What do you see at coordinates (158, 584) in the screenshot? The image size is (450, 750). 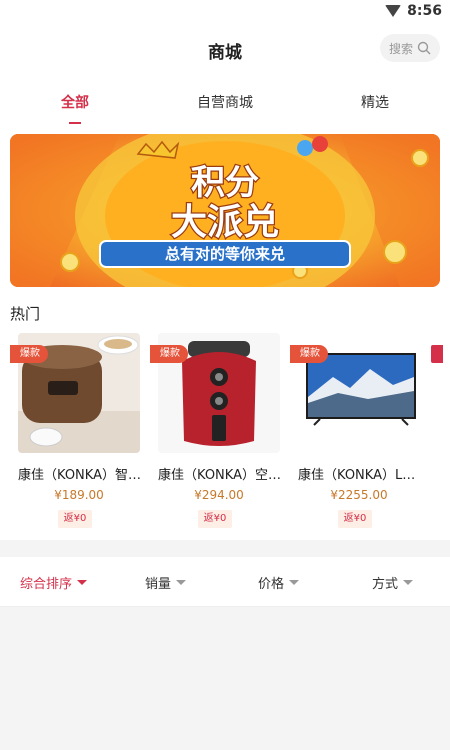 I see `sort-label: 销量` at bounding box center [158, 584].